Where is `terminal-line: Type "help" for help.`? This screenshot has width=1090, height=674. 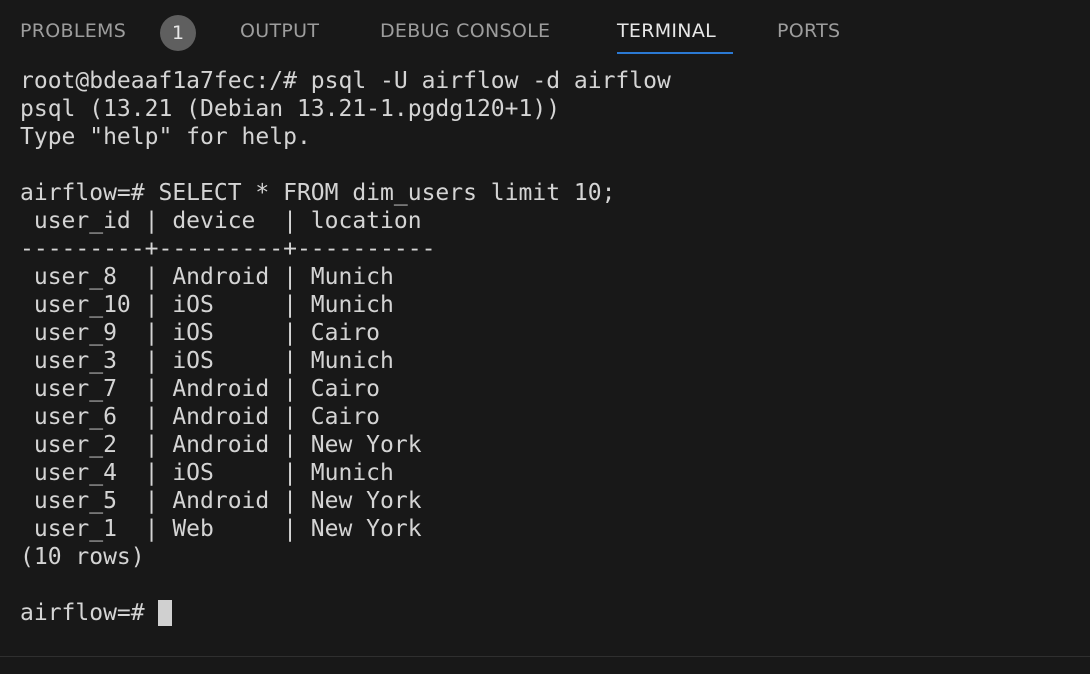
terminal-line: Type "help" for help. is located at coordinates (165, 137).